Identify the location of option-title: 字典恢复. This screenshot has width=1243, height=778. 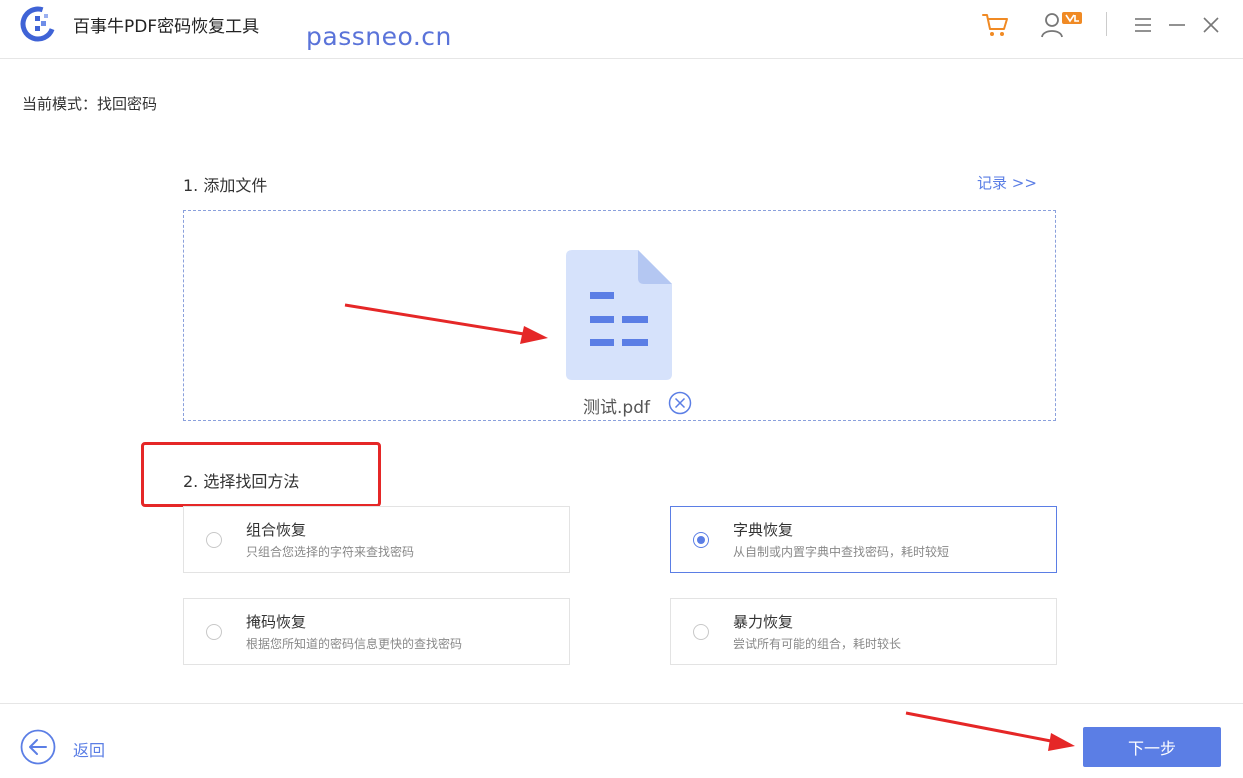
(763, 530).